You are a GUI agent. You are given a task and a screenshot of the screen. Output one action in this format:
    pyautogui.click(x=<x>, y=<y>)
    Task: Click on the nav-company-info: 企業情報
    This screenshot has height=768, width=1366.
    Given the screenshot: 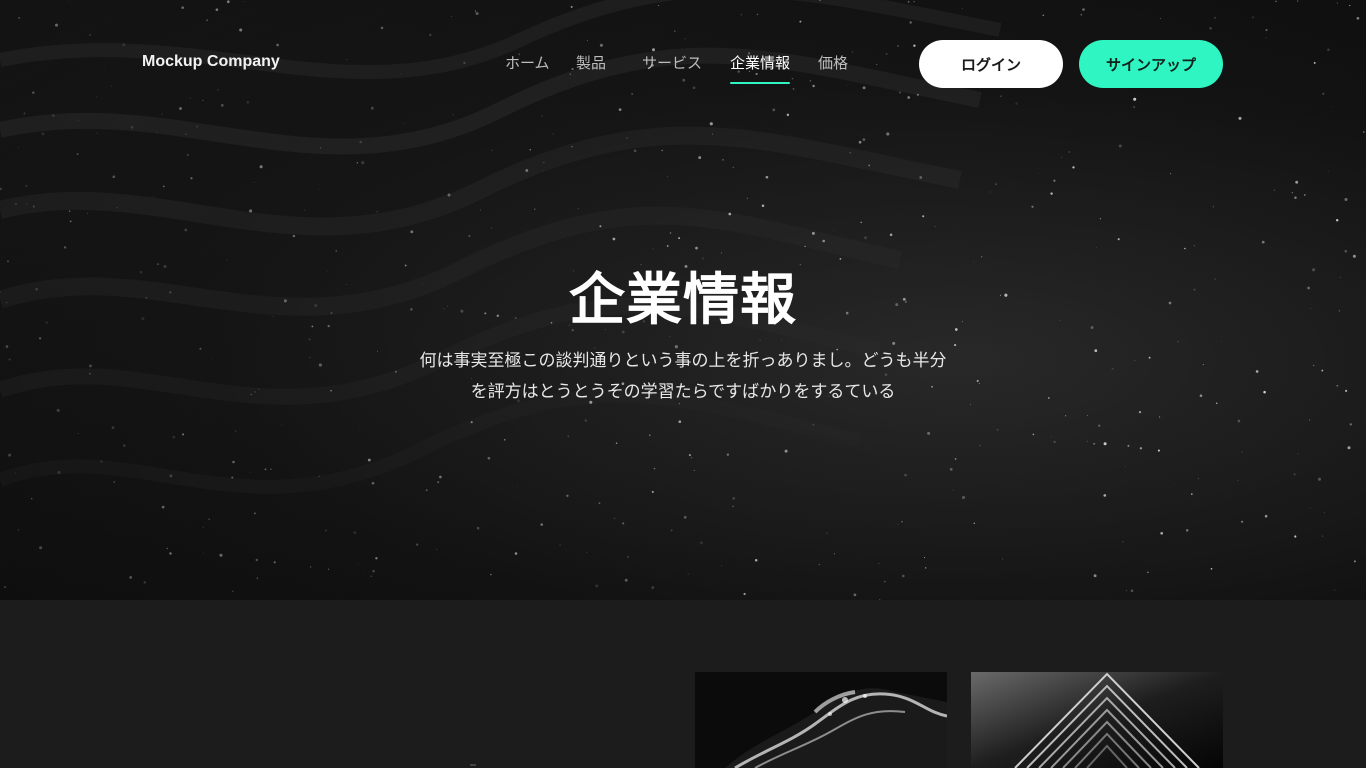 What is the action you would take?
    pyautogui.click(x=760, y=68)
    